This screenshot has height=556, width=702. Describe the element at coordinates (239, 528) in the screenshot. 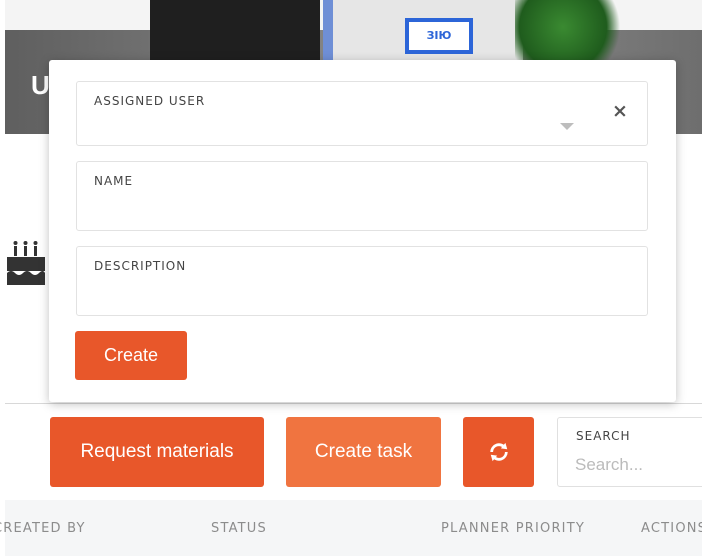

I see `column-header-status: STATUS` at that location.